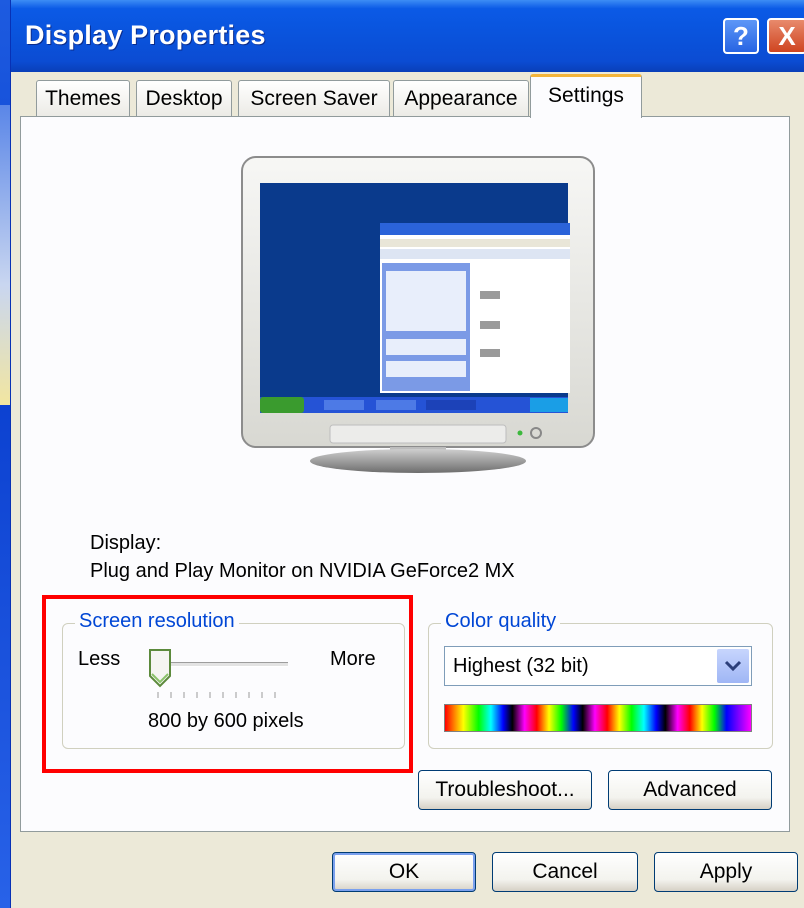 This screenshot has height=908, width=804. I want to click on chevron-down-icon, so click(733, 666).